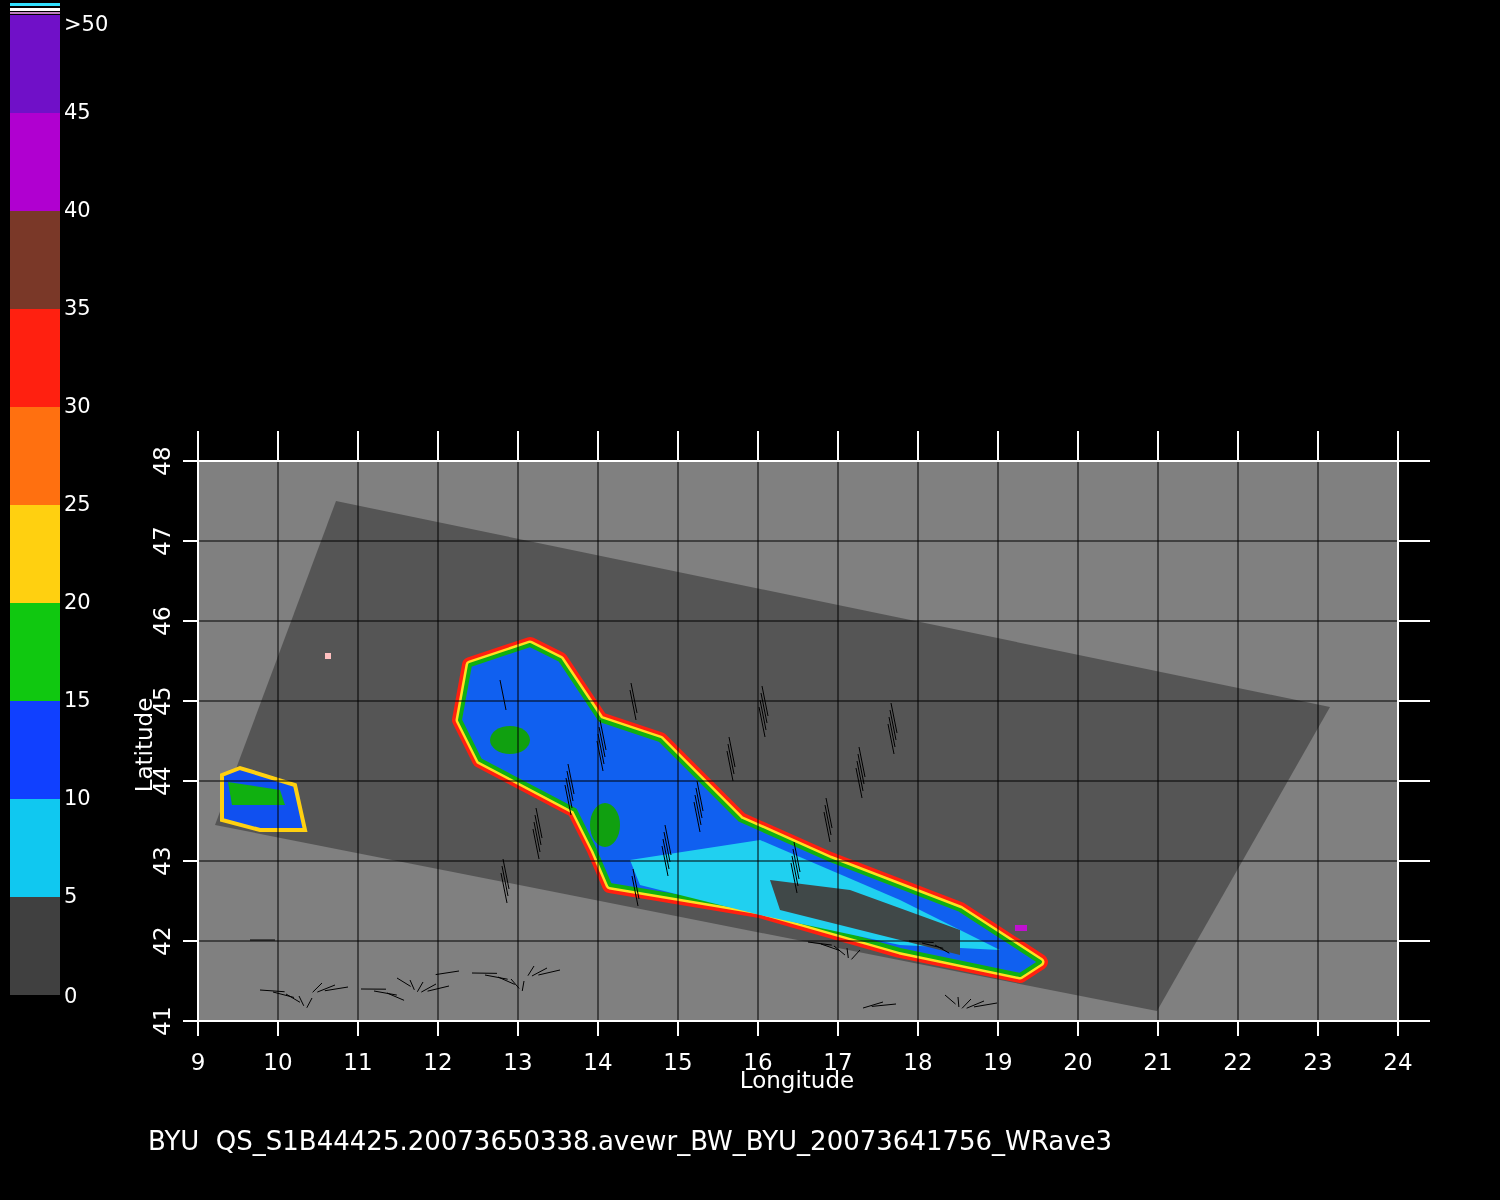 This screenshot has width=1500, height=1200. I want to click on color-scale-label: 20, so click(77, 602).